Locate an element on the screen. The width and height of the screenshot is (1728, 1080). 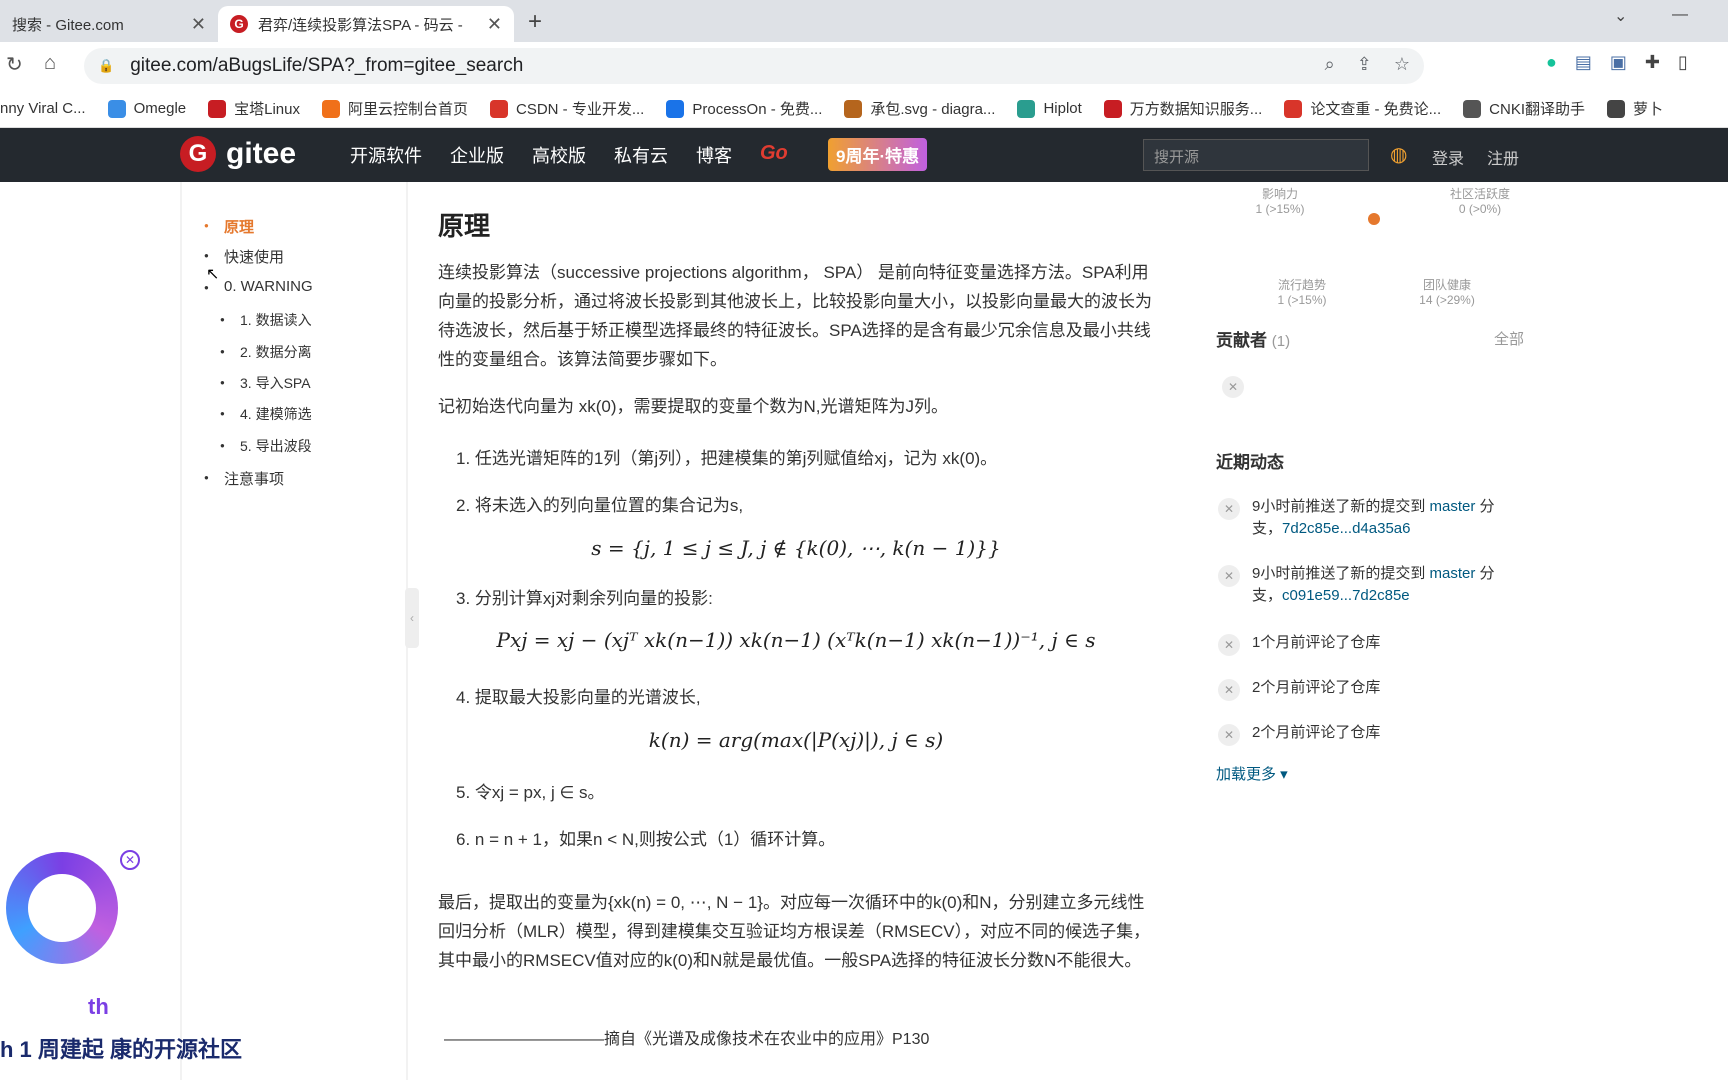
chevron-down-icon: ⌄ is located at coordinates (1620, 16).